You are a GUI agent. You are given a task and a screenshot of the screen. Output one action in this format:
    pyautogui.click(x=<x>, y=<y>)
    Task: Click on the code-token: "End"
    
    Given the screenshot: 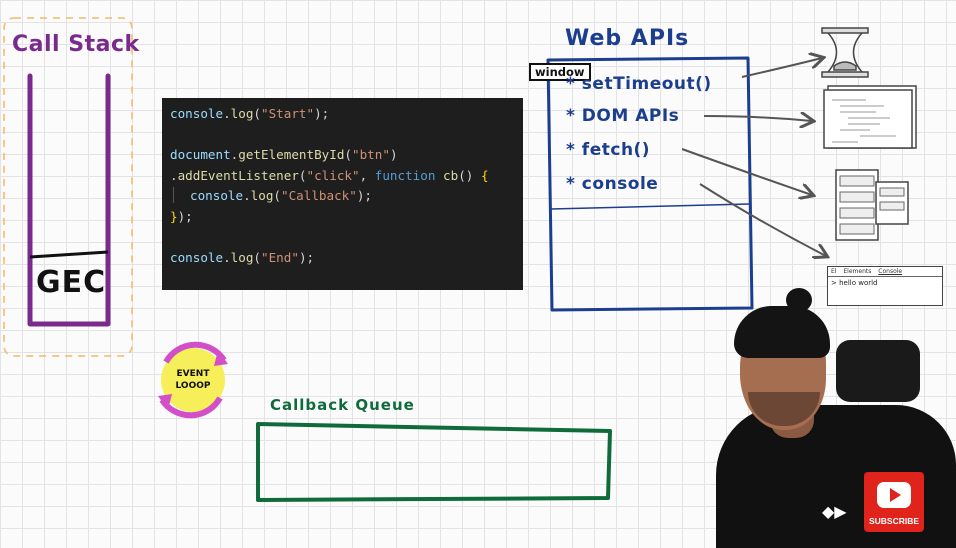 What is the action you would take?
    pyautogui.click(x=280, y=258)
    